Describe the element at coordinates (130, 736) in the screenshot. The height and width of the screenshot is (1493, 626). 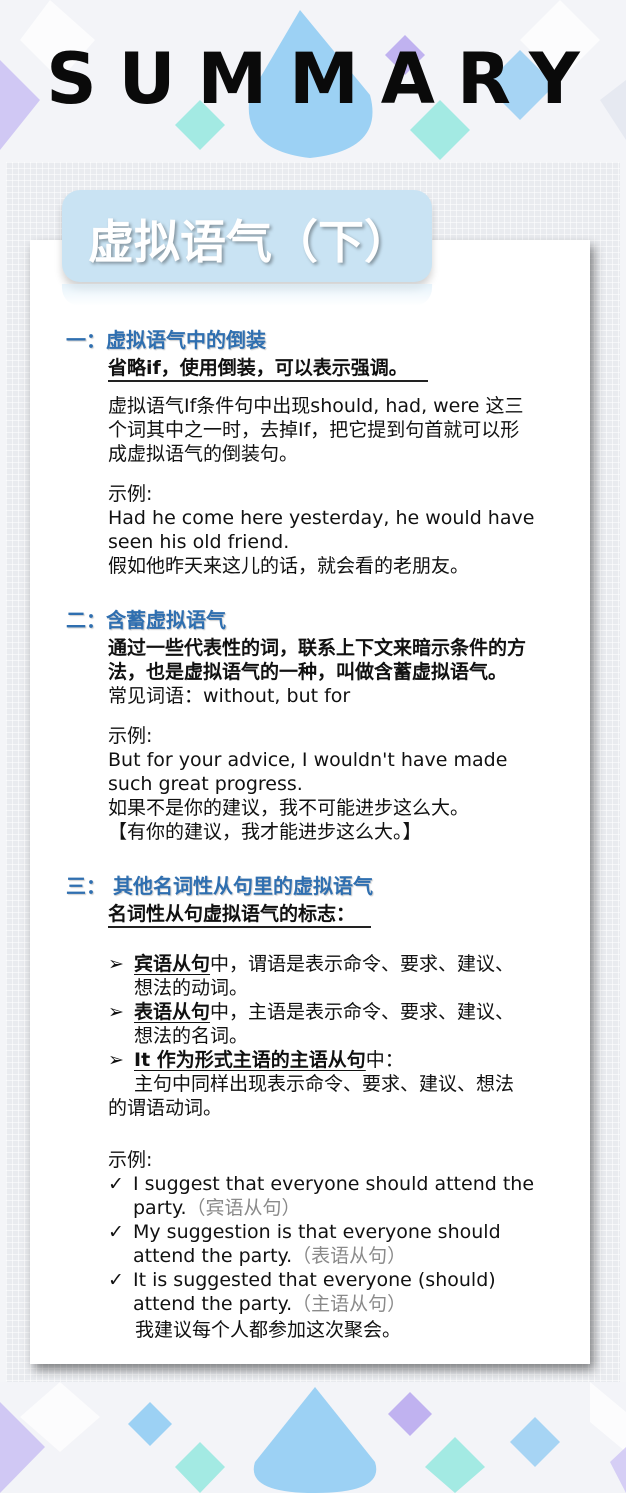
I see `section-2-example-label: 示例:` at that location.